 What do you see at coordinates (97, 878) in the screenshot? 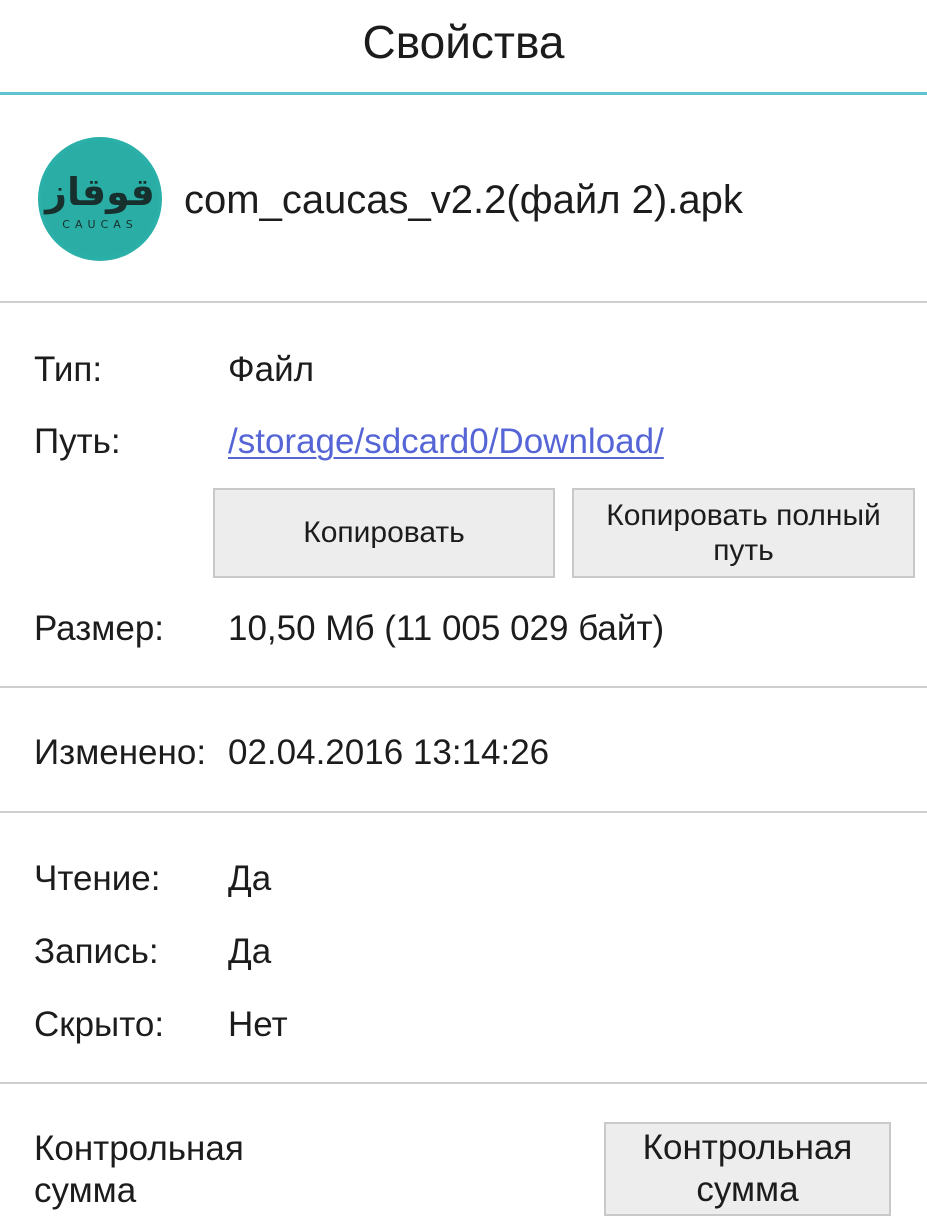
I see `read-label: Чтение:` at bounding box center [97, 878].